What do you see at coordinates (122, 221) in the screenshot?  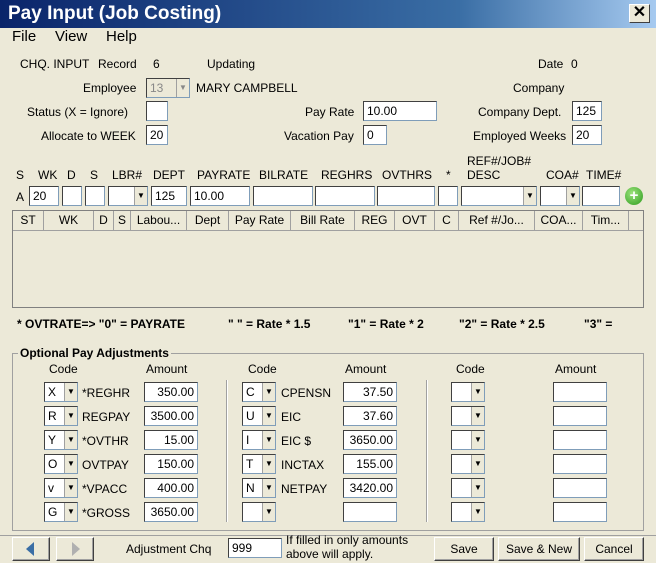 I see `grid-col-s: S` at bounding box center [122, 221].